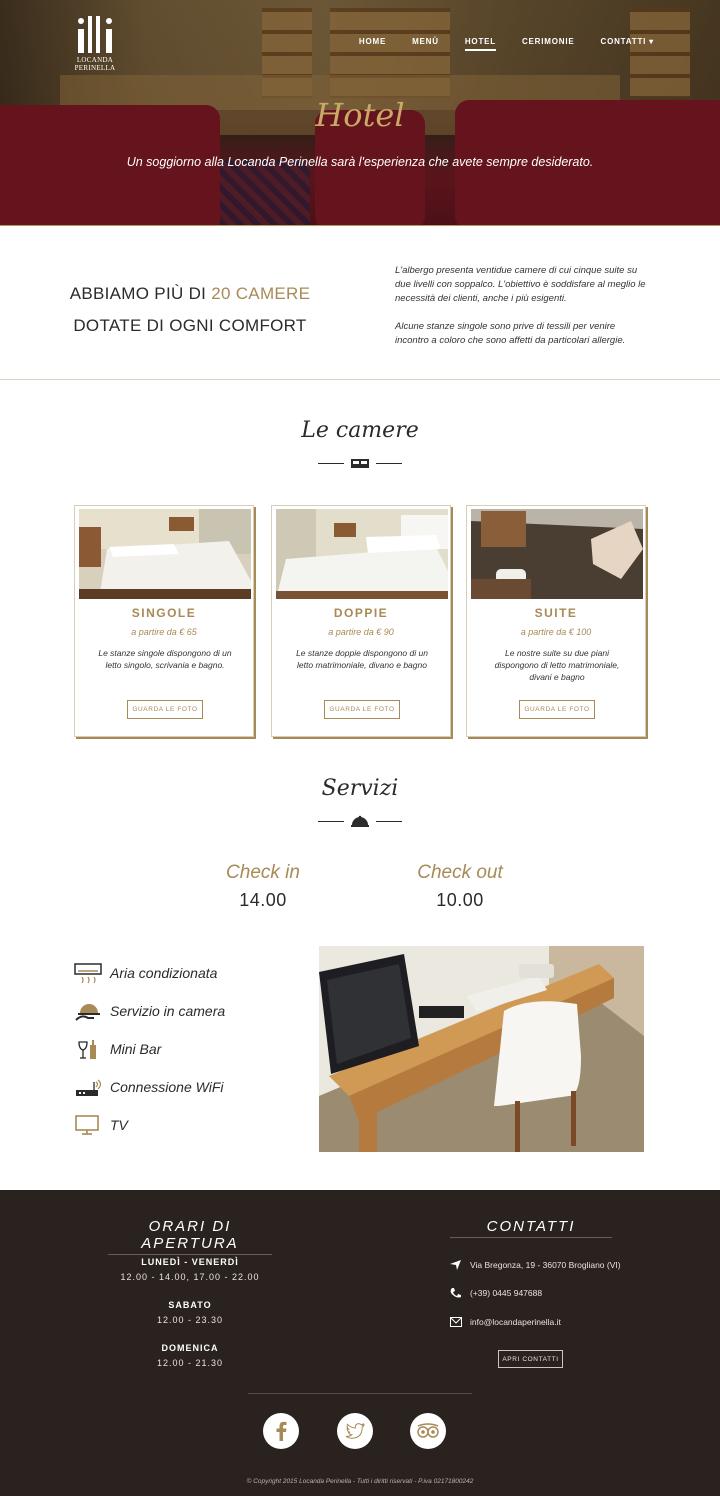 The image size is (720, 1496). I want to click on service-item: Mini Bar, so click(117, 1049).